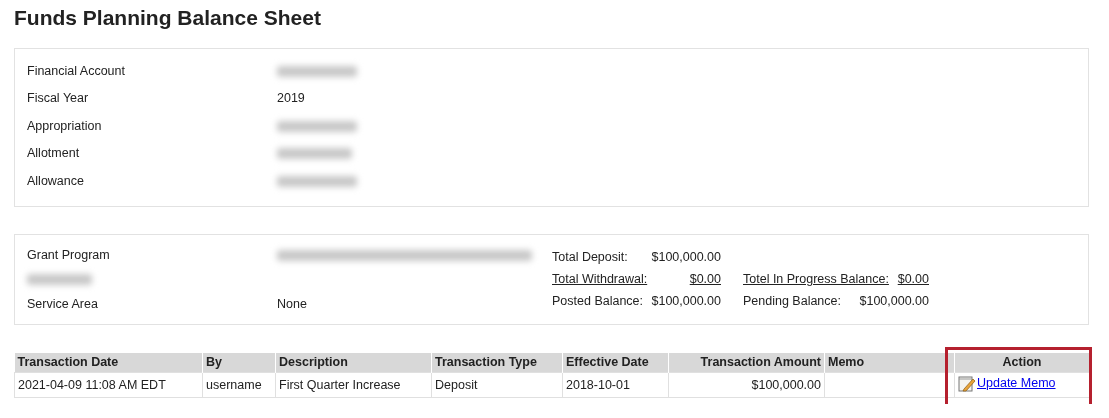 The height and width of the screenshot is (418, 1109). Describe the element at coordinates (816, 278) in the screenshot. I see `summary-label-link: Totel In Progress Balance:` at that location.